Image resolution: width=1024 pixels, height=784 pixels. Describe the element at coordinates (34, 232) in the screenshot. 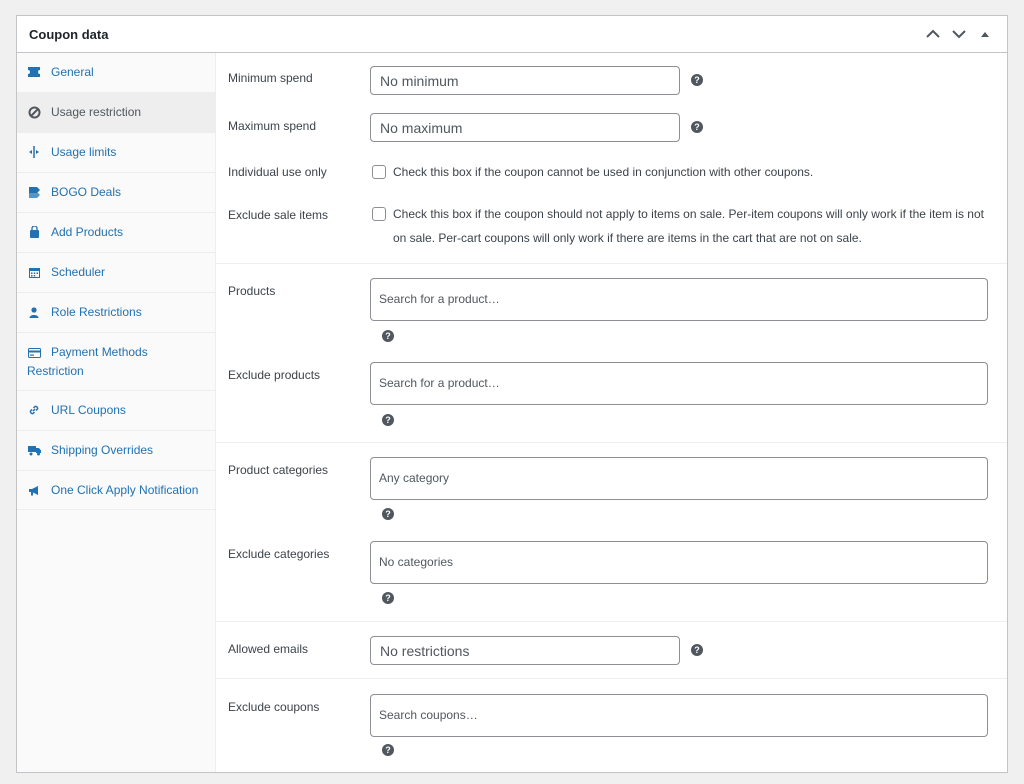

I see `bag-icon` at that location.